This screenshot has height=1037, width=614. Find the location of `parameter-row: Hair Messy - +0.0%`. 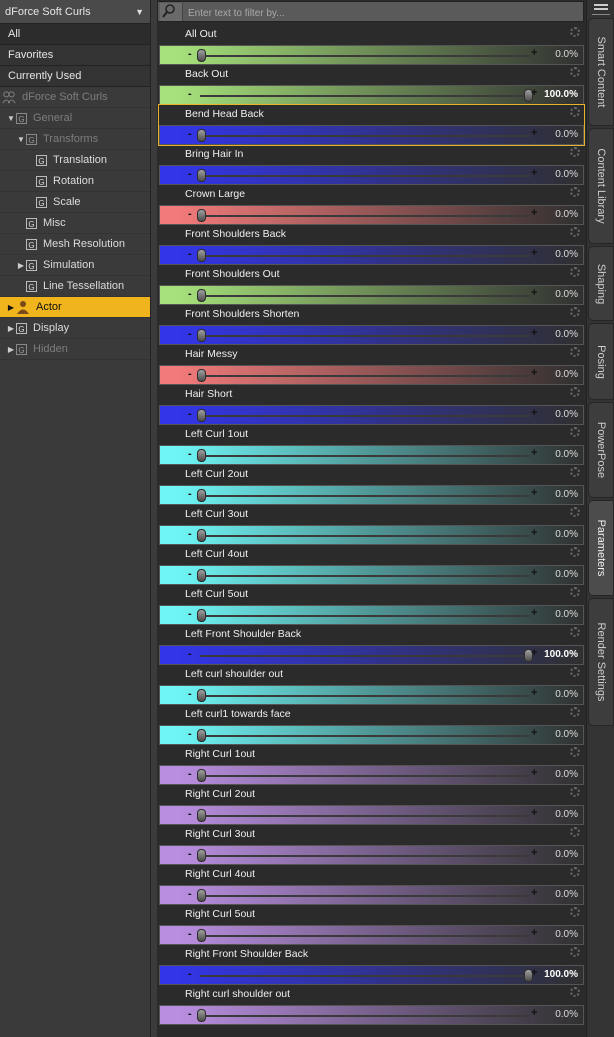

parameter-row: Hair Messy - +0.0% is located at coordinates (371, 365).